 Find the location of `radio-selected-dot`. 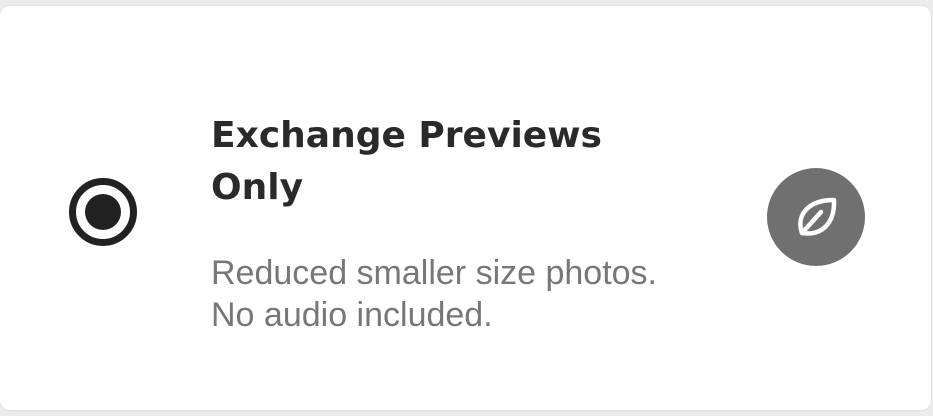

radio-selected-dot is located at coordinates (103, 212).